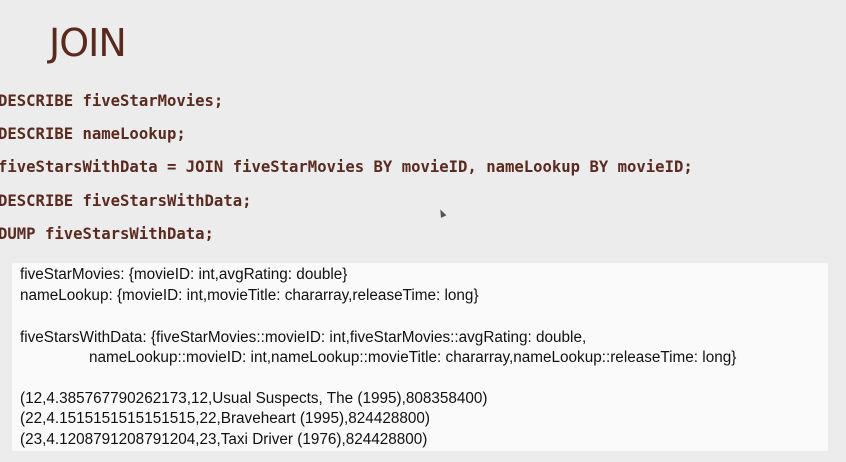  I want to click on code-line-describe-five-stars-with-data: DESCRIBE fiveStarsWithData;, so click(126, 200).